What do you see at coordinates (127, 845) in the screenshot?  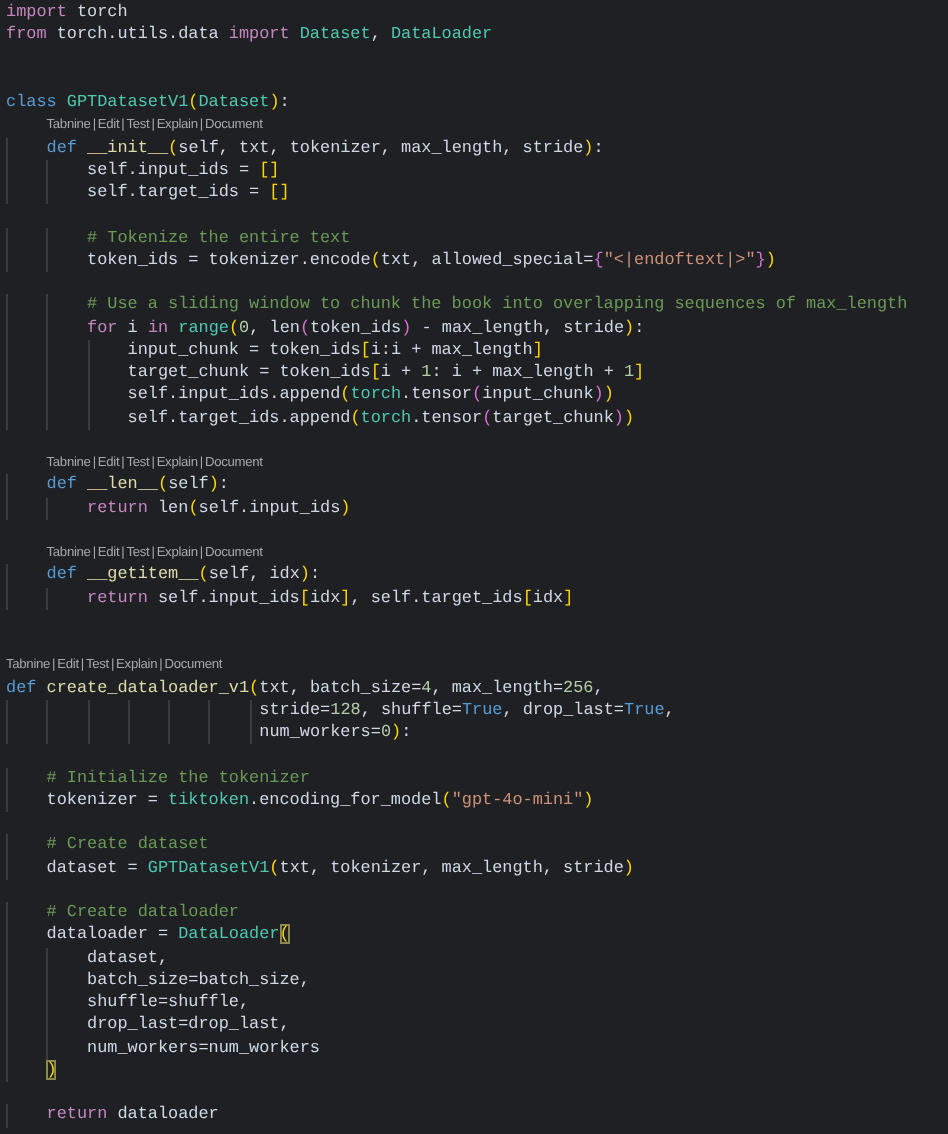 I see `code-comment: # Create dataset` at bounding box center [127, 845].